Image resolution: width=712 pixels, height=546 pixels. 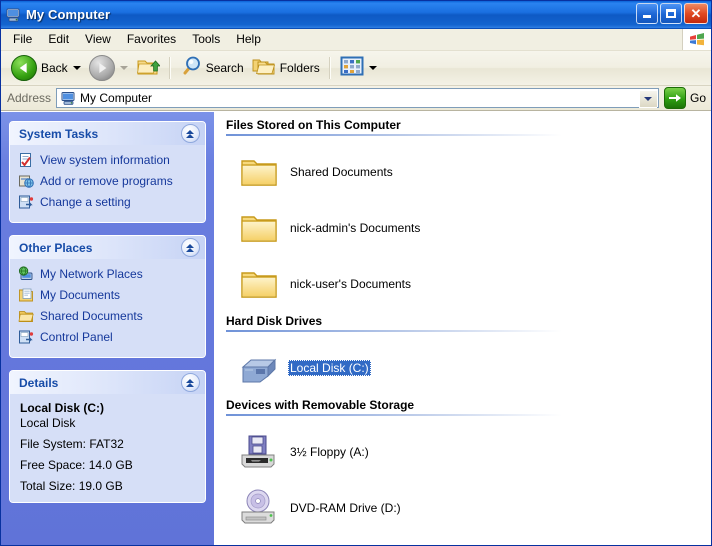 I want to click on menu-item-file: File, so click(x=22, y=40).